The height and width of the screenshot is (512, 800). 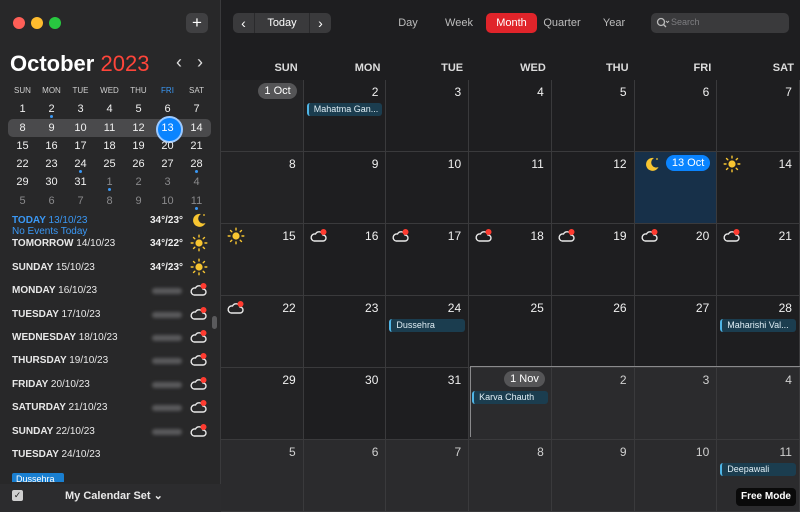 I want to click on next-month-button: ›, so click(x=320, y=23).